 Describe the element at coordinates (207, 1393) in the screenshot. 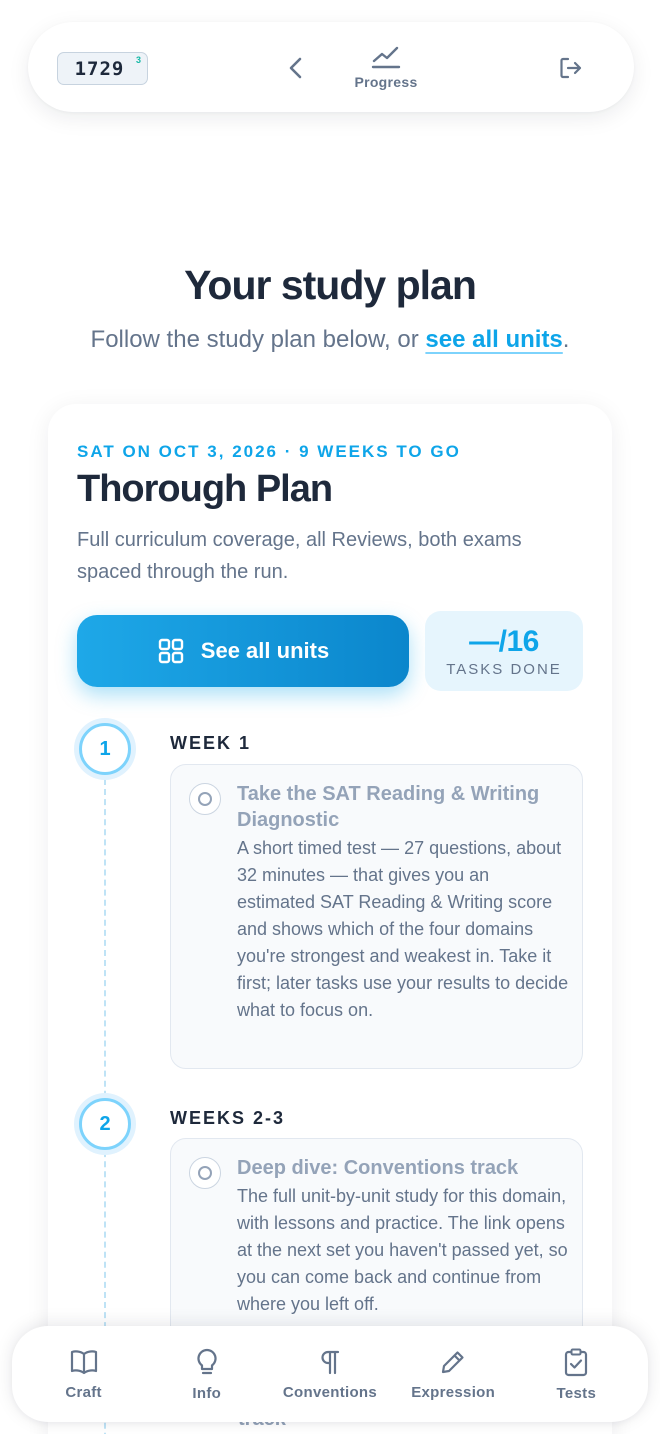

I see `nav-label: Info` at that location.